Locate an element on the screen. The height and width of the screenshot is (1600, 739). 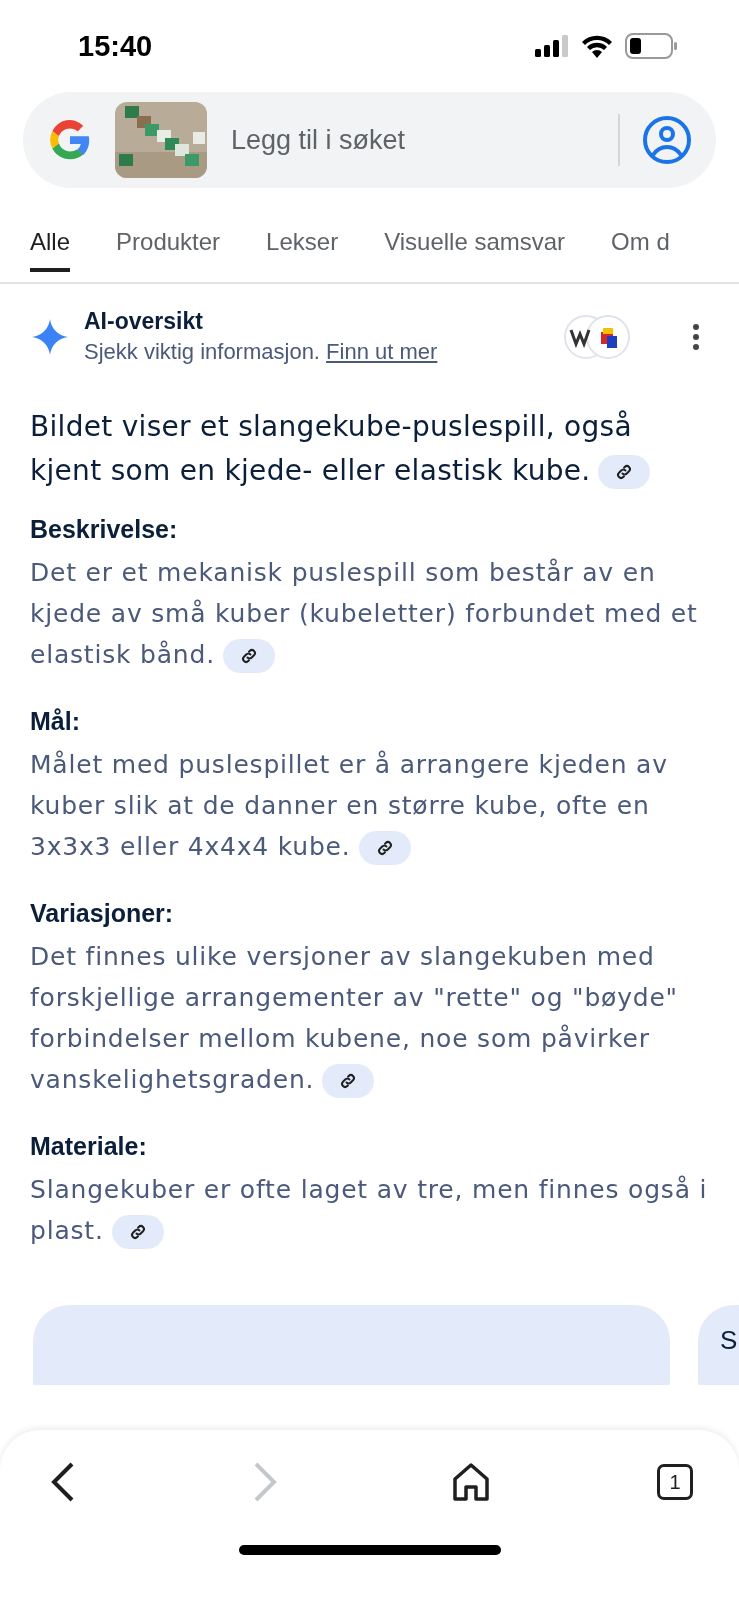
source-logo-icon is located at coordinates (598, 336).